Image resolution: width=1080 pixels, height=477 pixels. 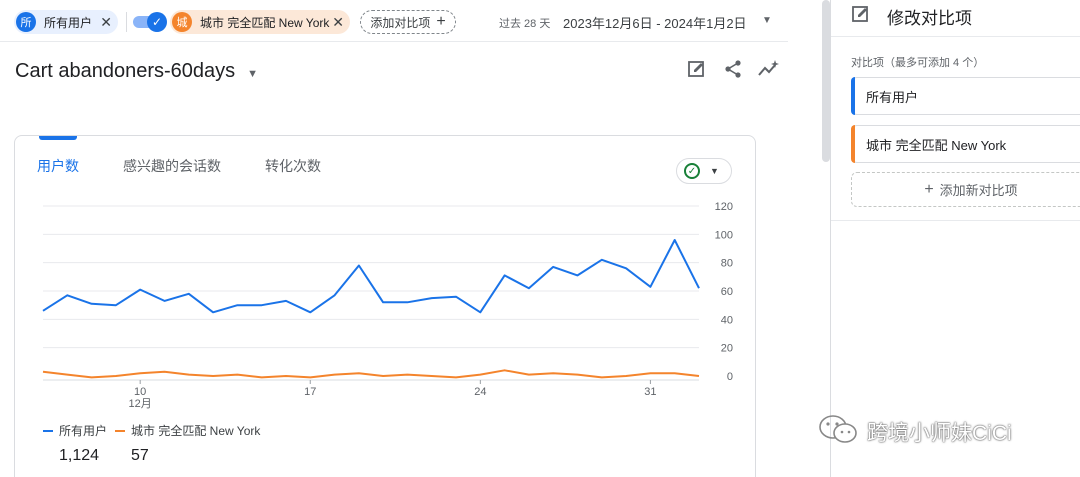 What do you see at coordinates (704, 171) in the screenshot?
I see `insight-status-dropdown: ✓ ▼` at bounding box center [704, 171].